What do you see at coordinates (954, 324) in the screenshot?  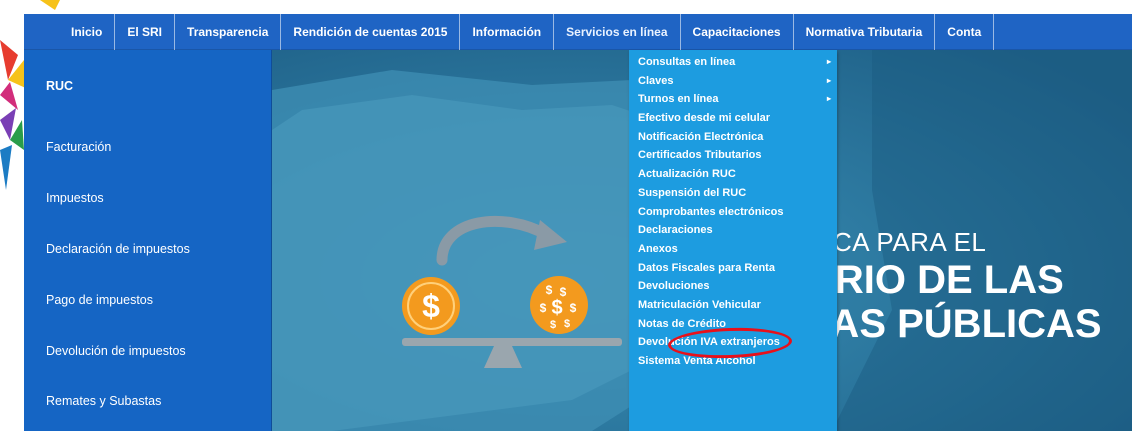 I see `hero-line-3: ZAS PÚBLICAS` at bounding box center [954, 324].